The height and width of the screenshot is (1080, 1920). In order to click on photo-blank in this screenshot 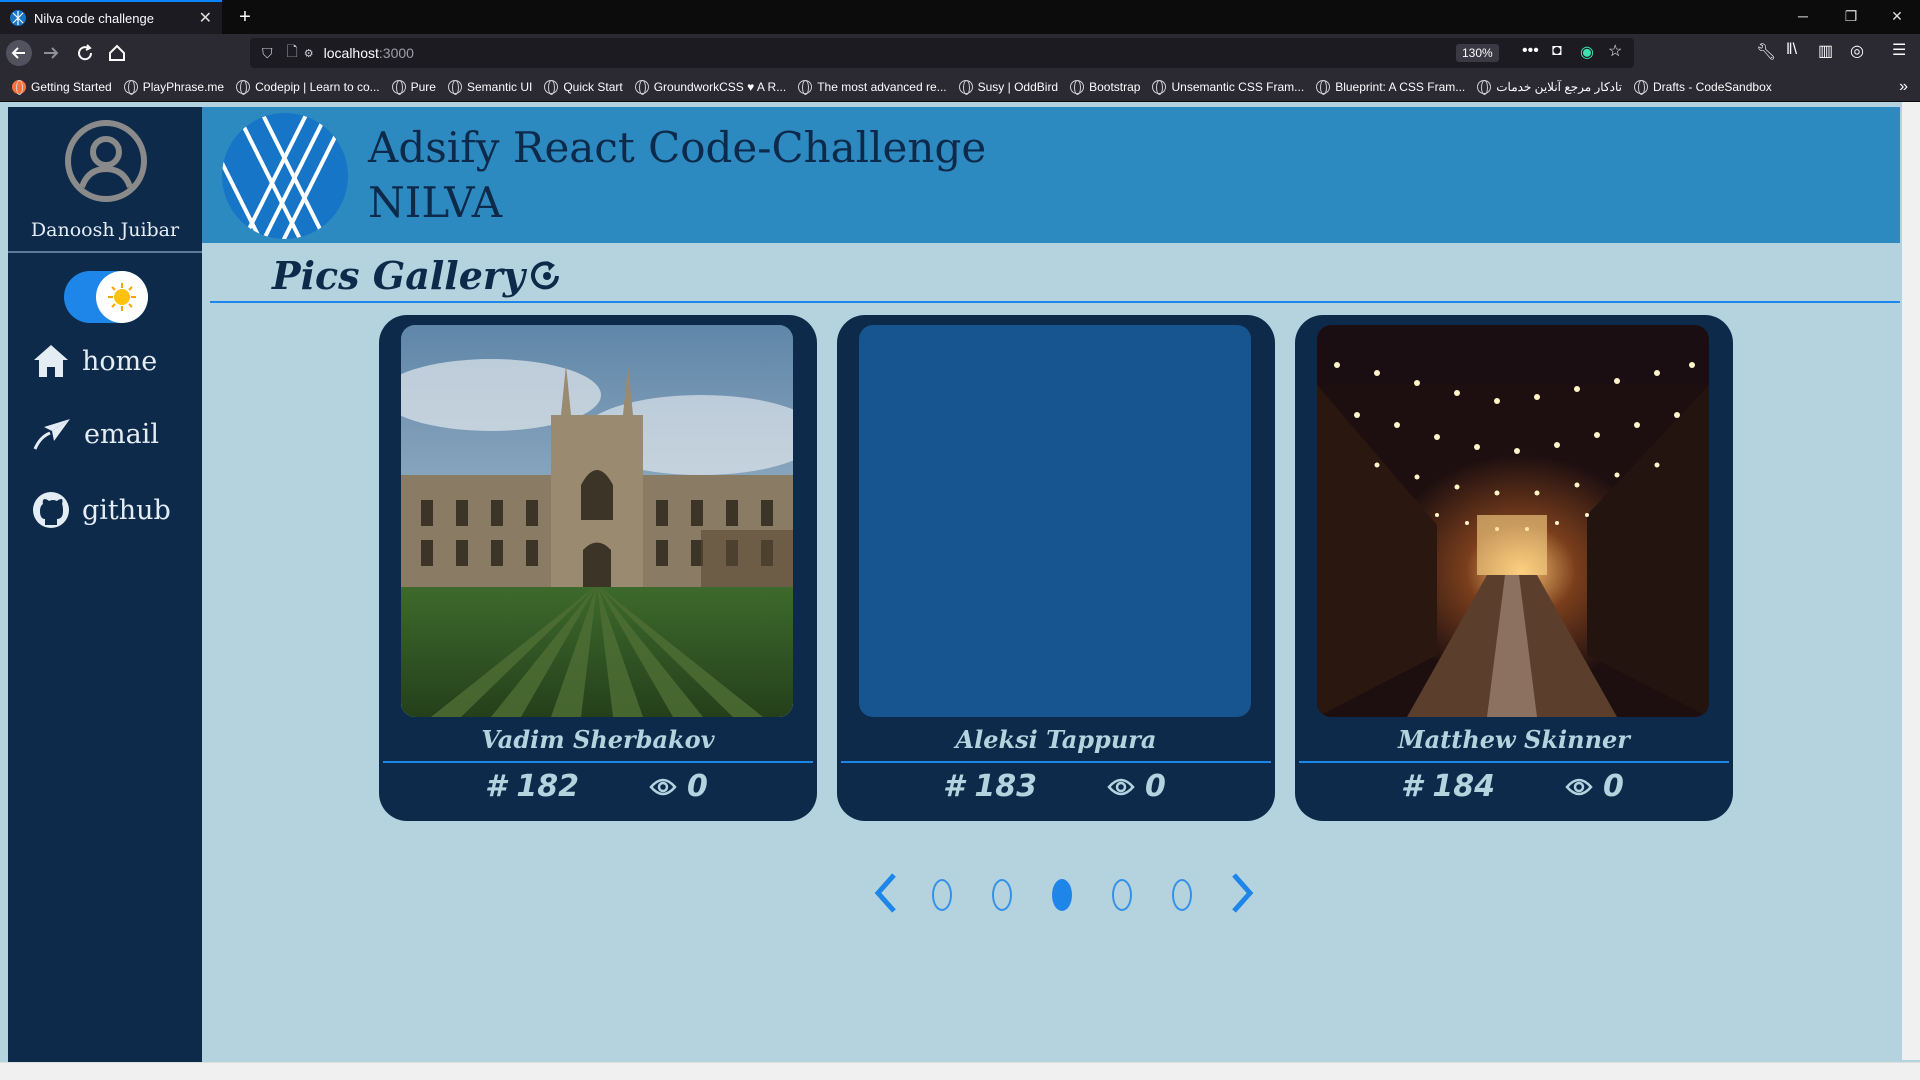, I will do `click(1055, 521)`.